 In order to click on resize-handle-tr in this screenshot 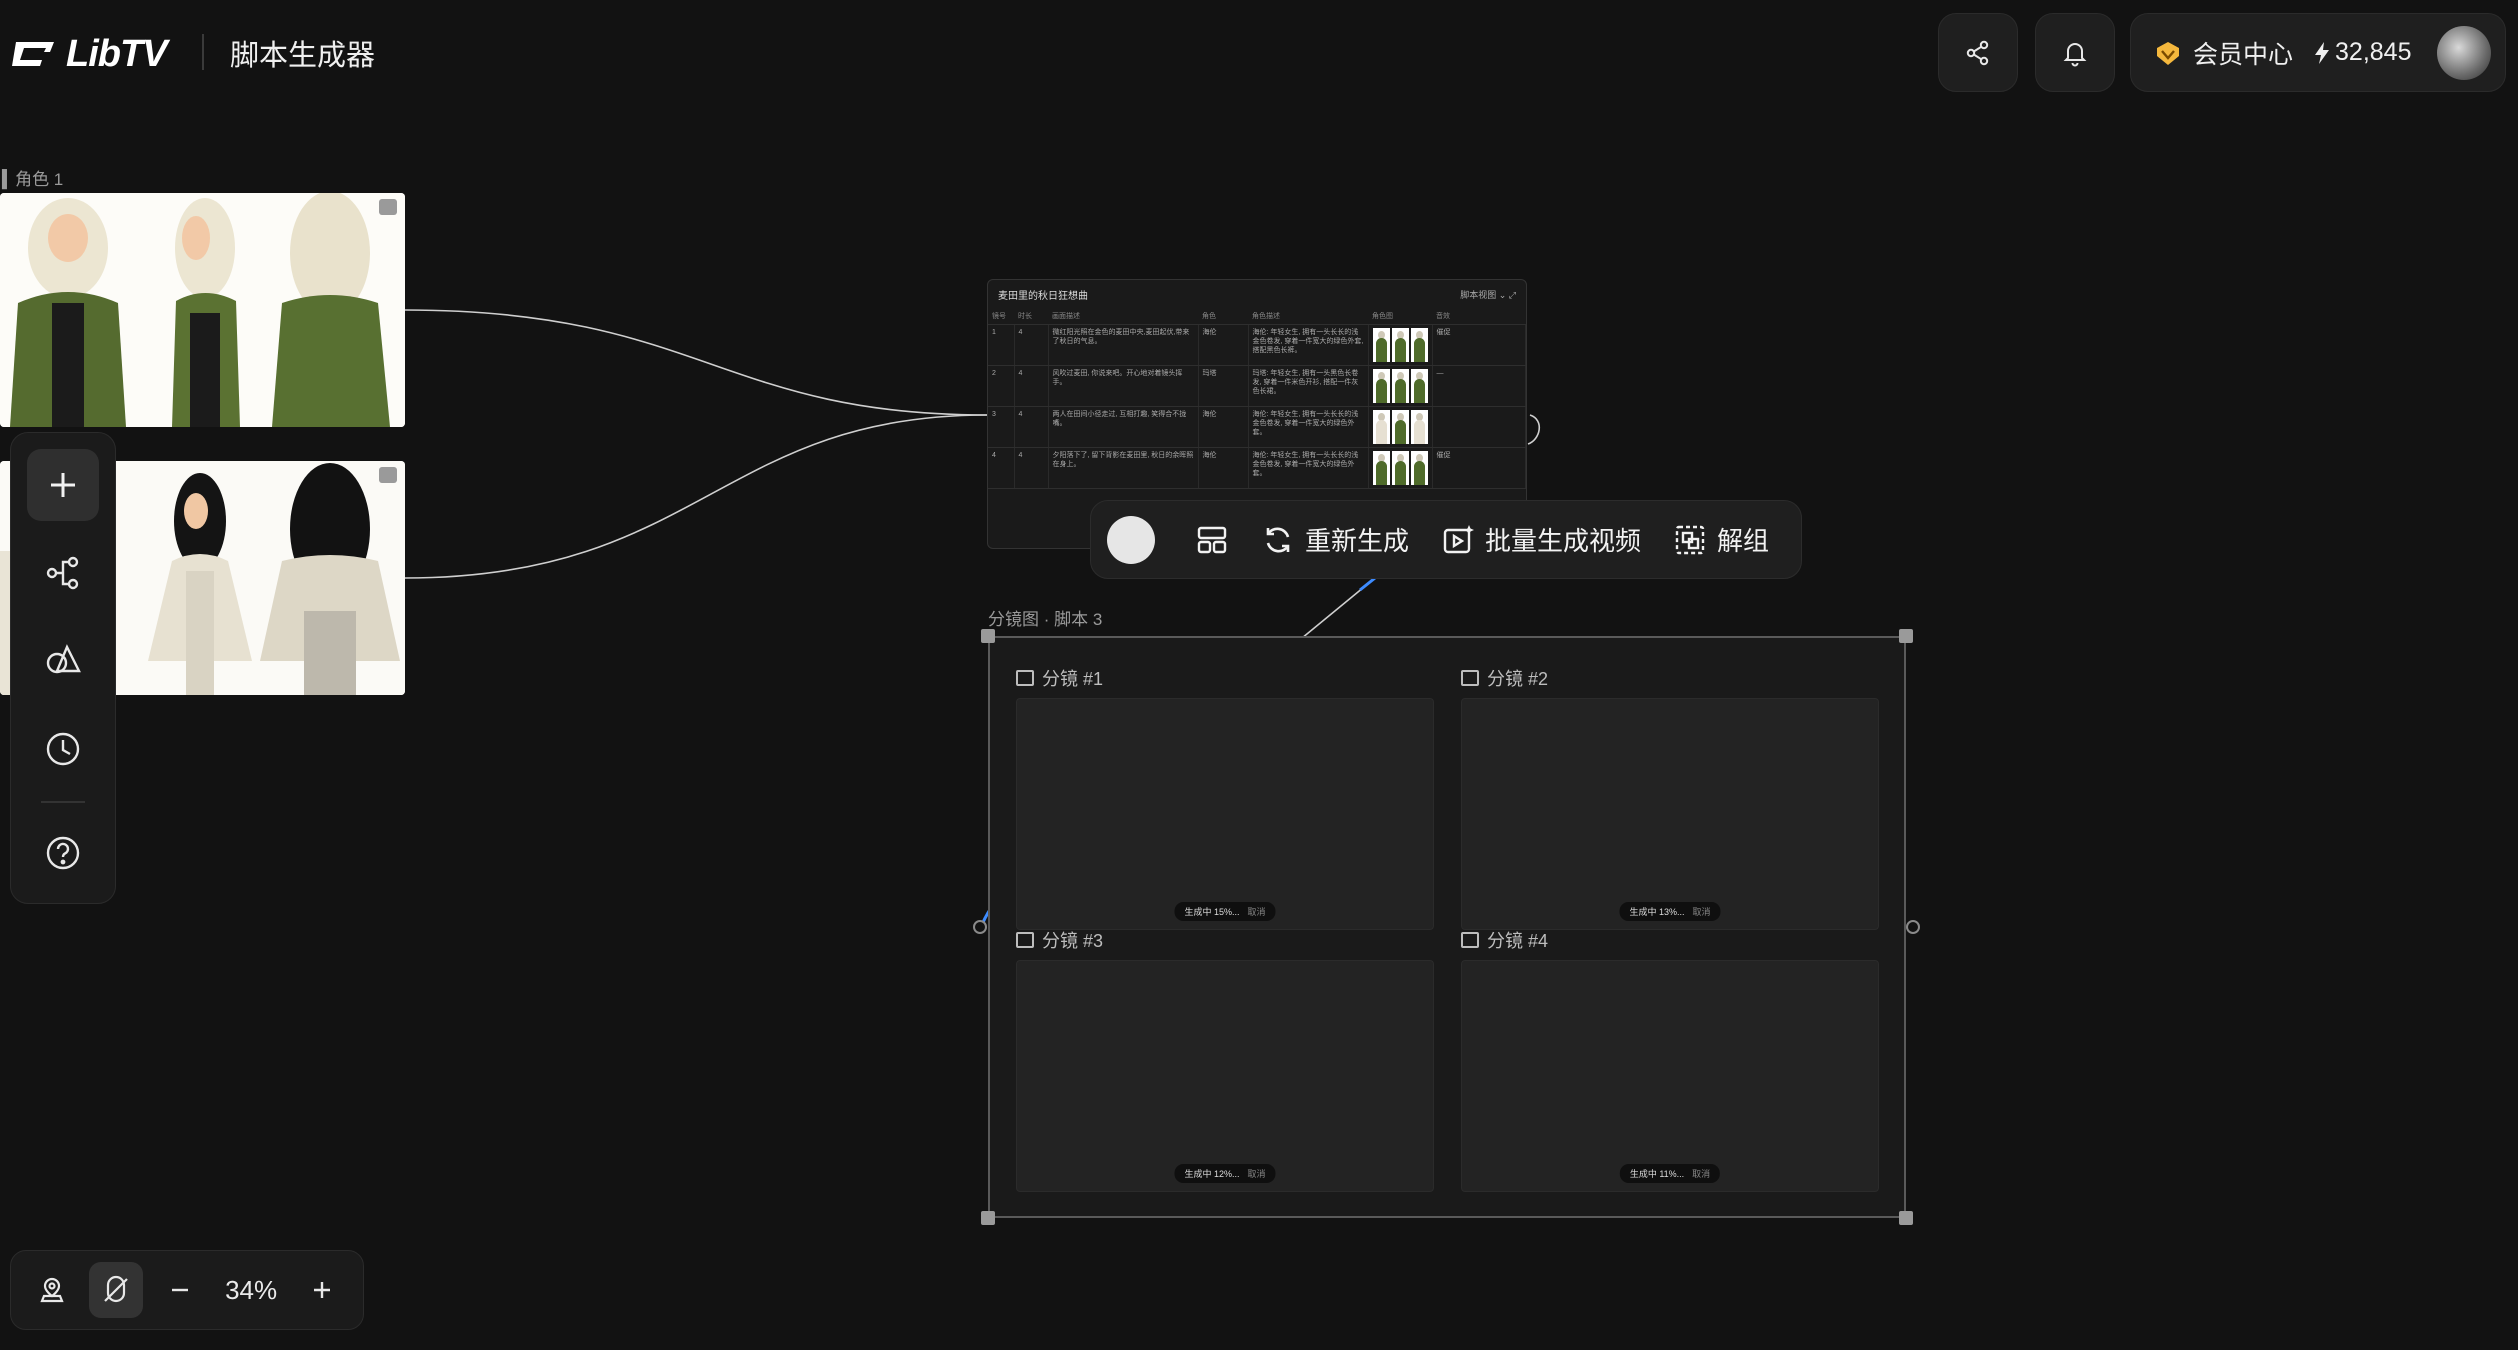, I will do `click(1906, 636)`.